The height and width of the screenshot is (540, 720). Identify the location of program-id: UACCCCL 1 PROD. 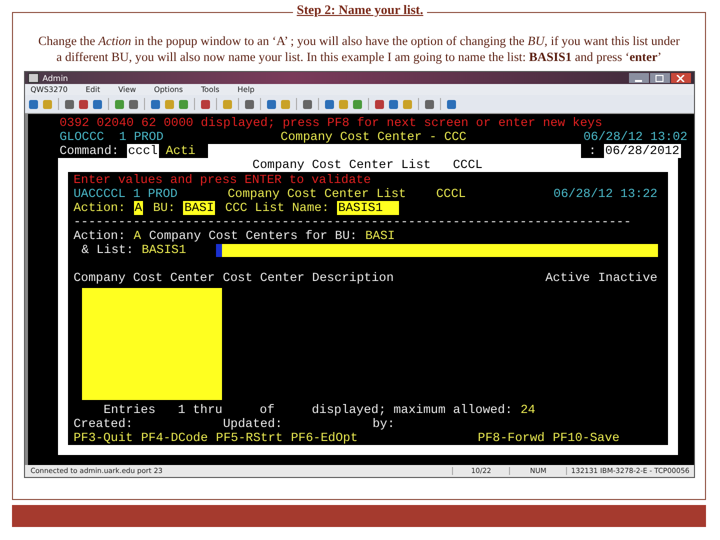
(126, 194).